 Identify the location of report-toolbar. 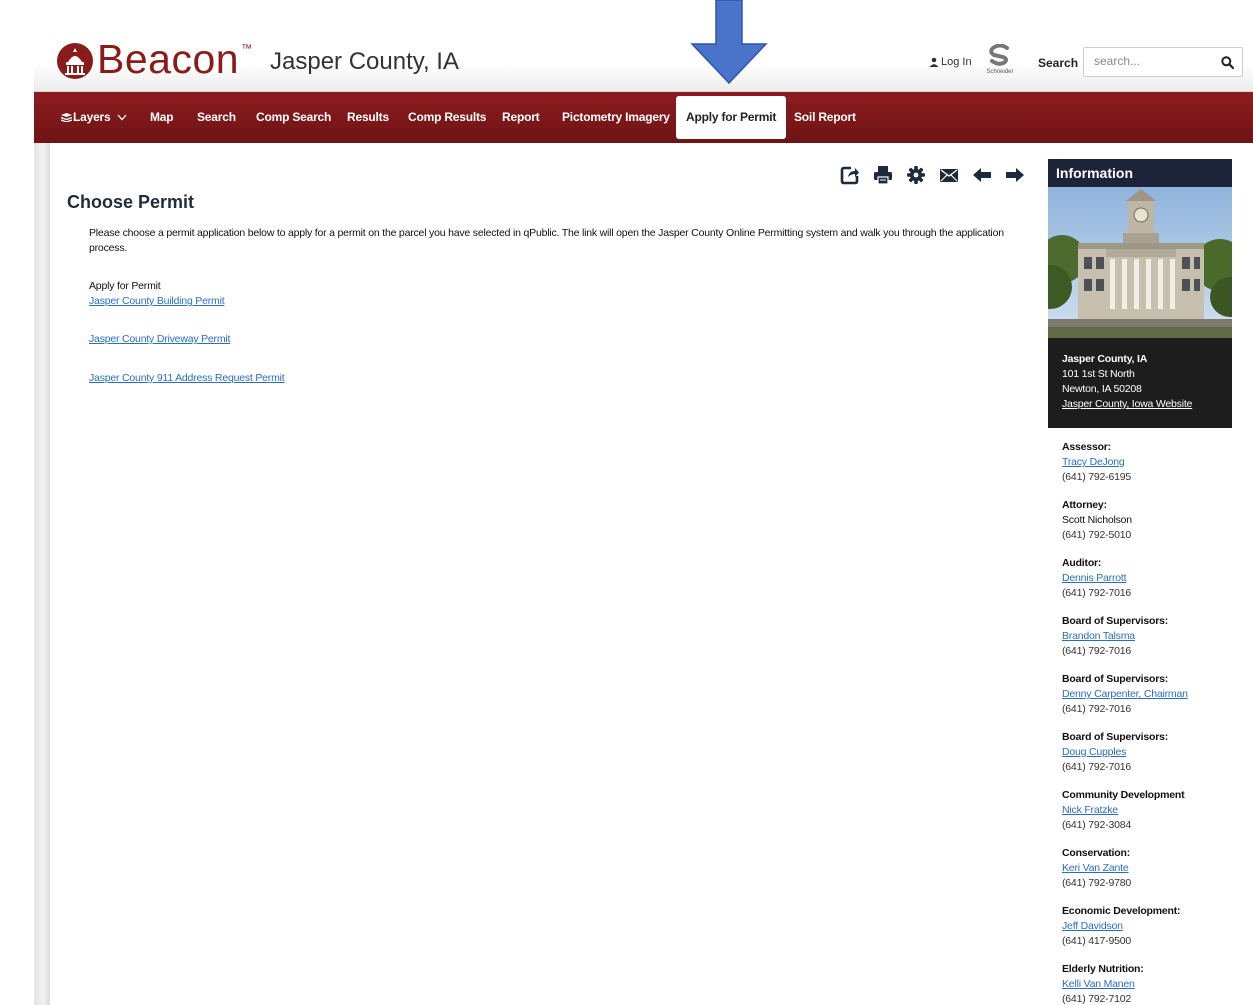
(939, 175).